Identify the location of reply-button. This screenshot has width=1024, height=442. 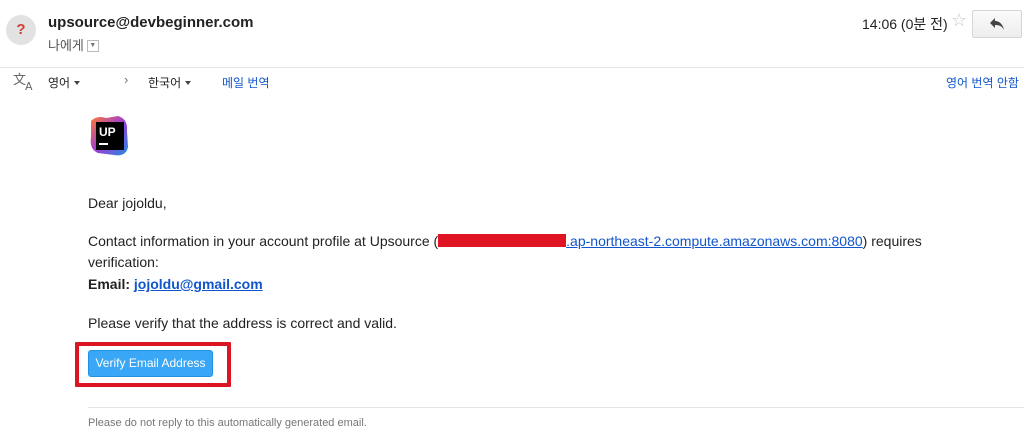
(997, 24).